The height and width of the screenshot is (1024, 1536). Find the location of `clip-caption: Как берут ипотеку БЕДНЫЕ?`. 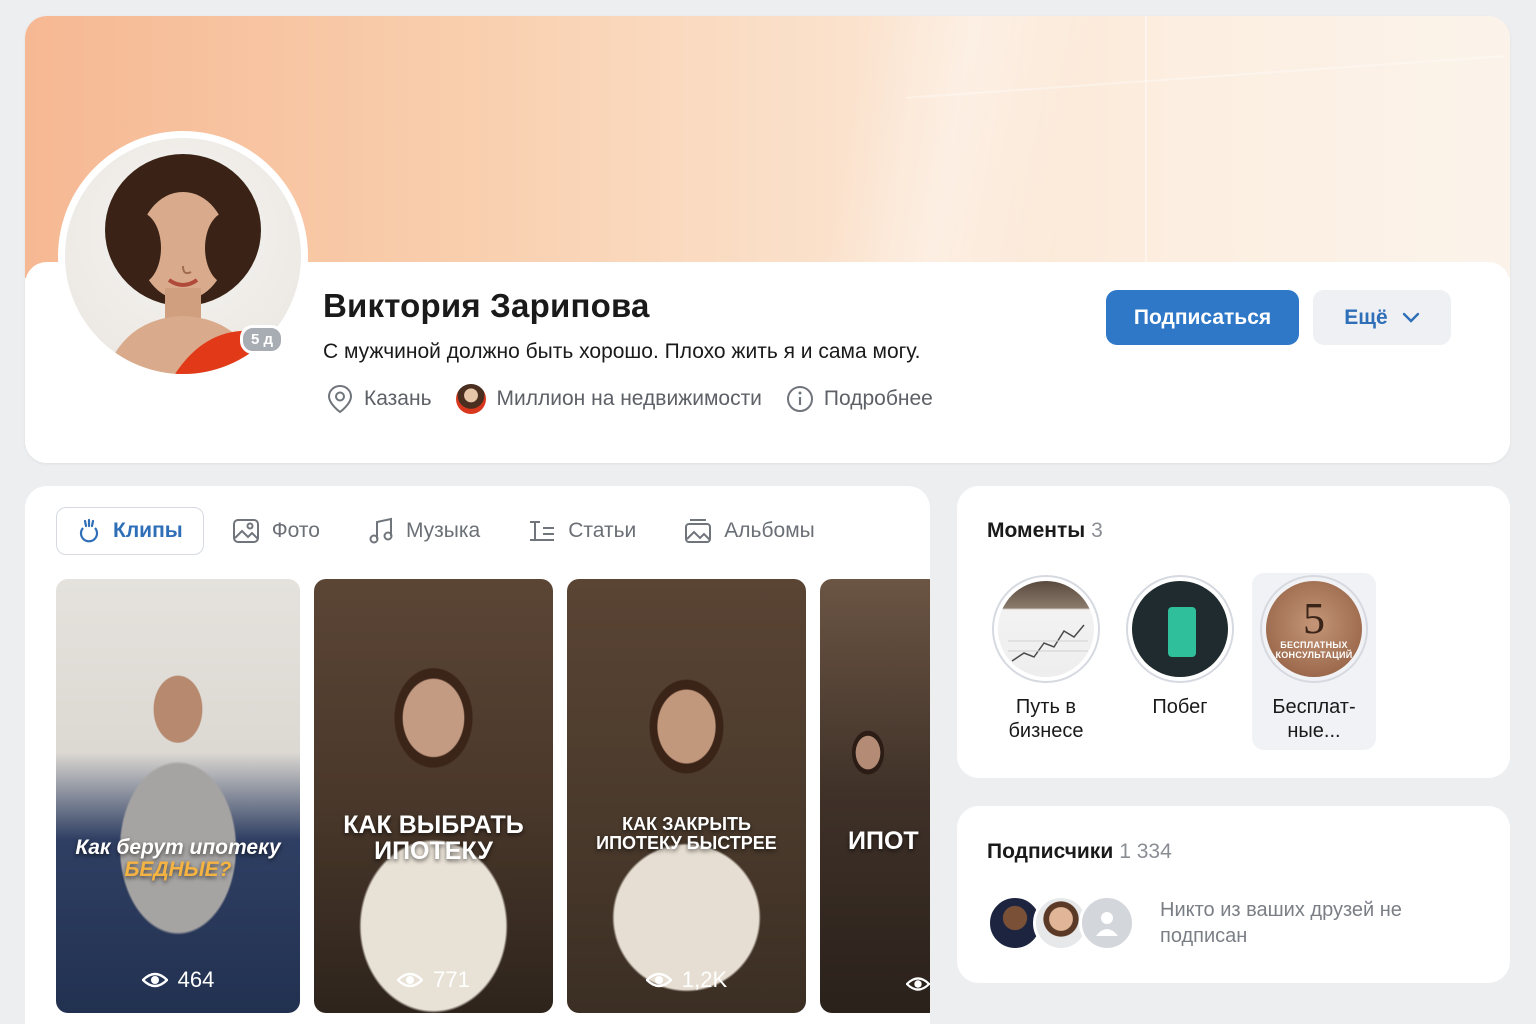

clip-caption: Как берут ипотеку БЕДНЫЕ? is located at coordinates (178, 859).